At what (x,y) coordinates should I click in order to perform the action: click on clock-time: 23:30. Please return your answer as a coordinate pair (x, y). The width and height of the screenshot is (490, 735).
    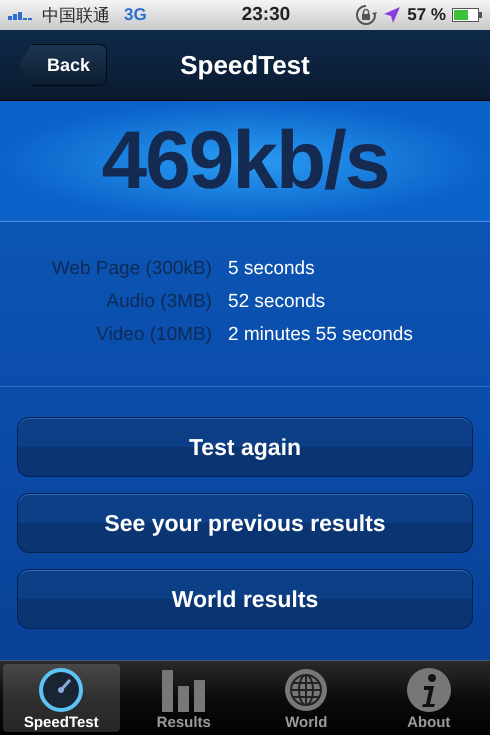
    Looking at the image, I should click on (265, 15).